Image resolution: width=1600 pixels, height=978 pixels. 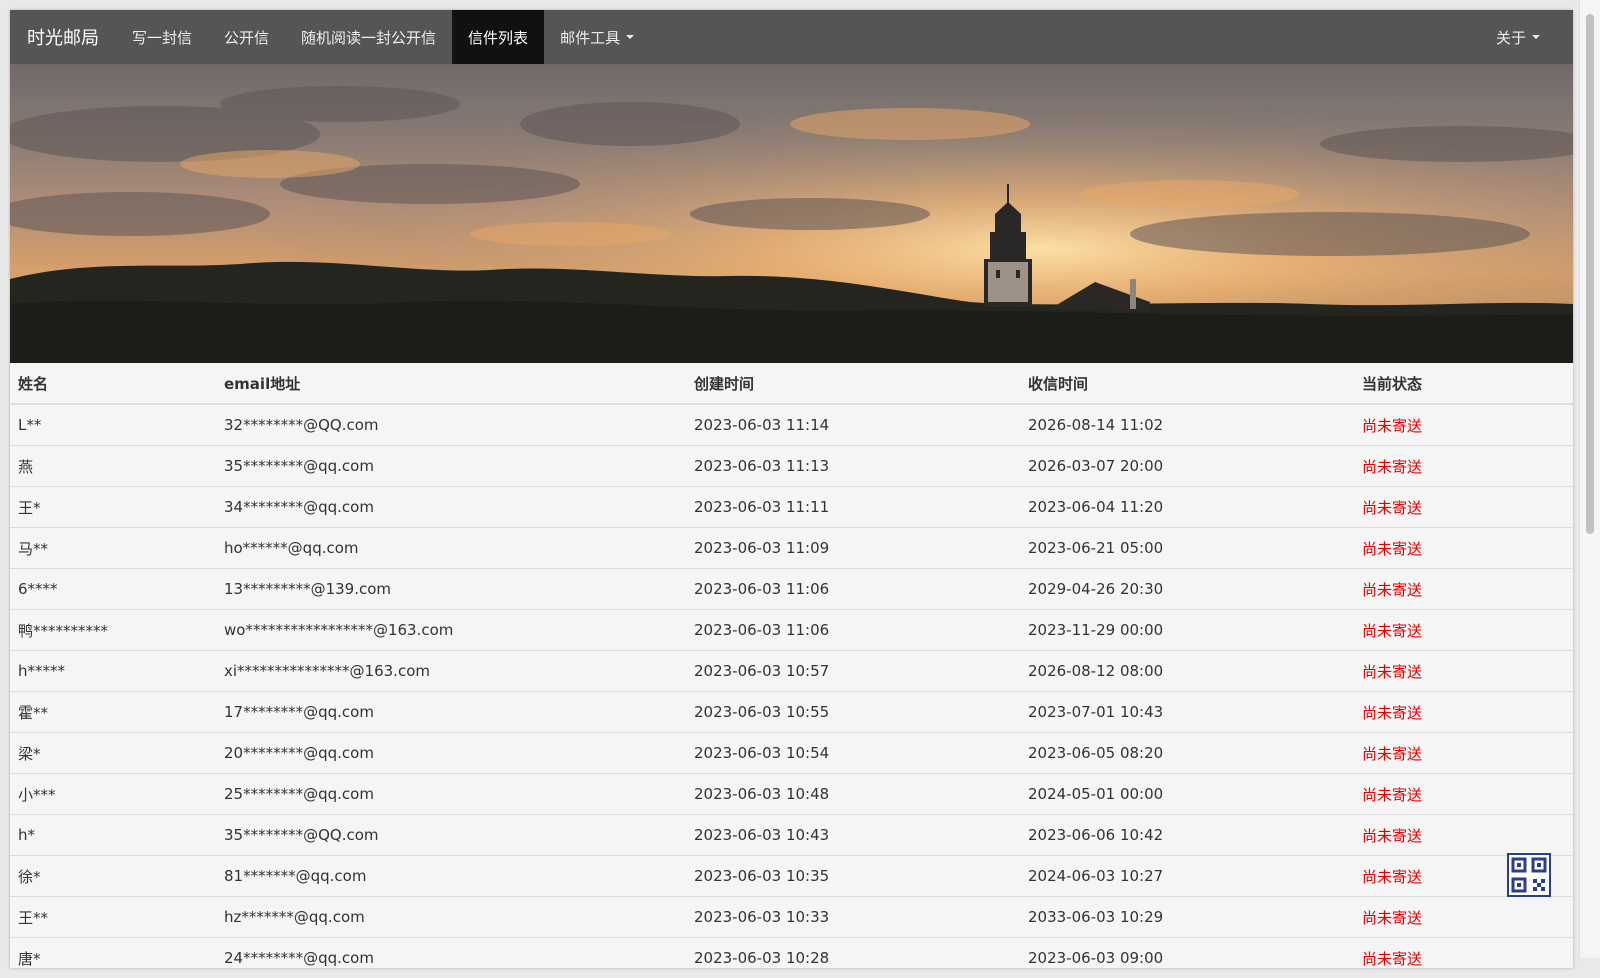 I want to click on cell-name: 徐*, so click(x=113, y=876).